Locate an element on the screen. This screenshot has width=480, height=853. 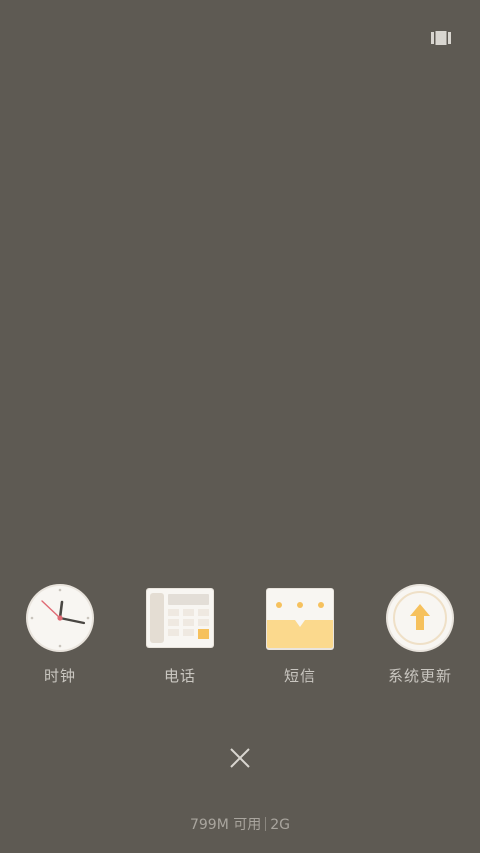
memory-divider is located at coordinates (266, 824).